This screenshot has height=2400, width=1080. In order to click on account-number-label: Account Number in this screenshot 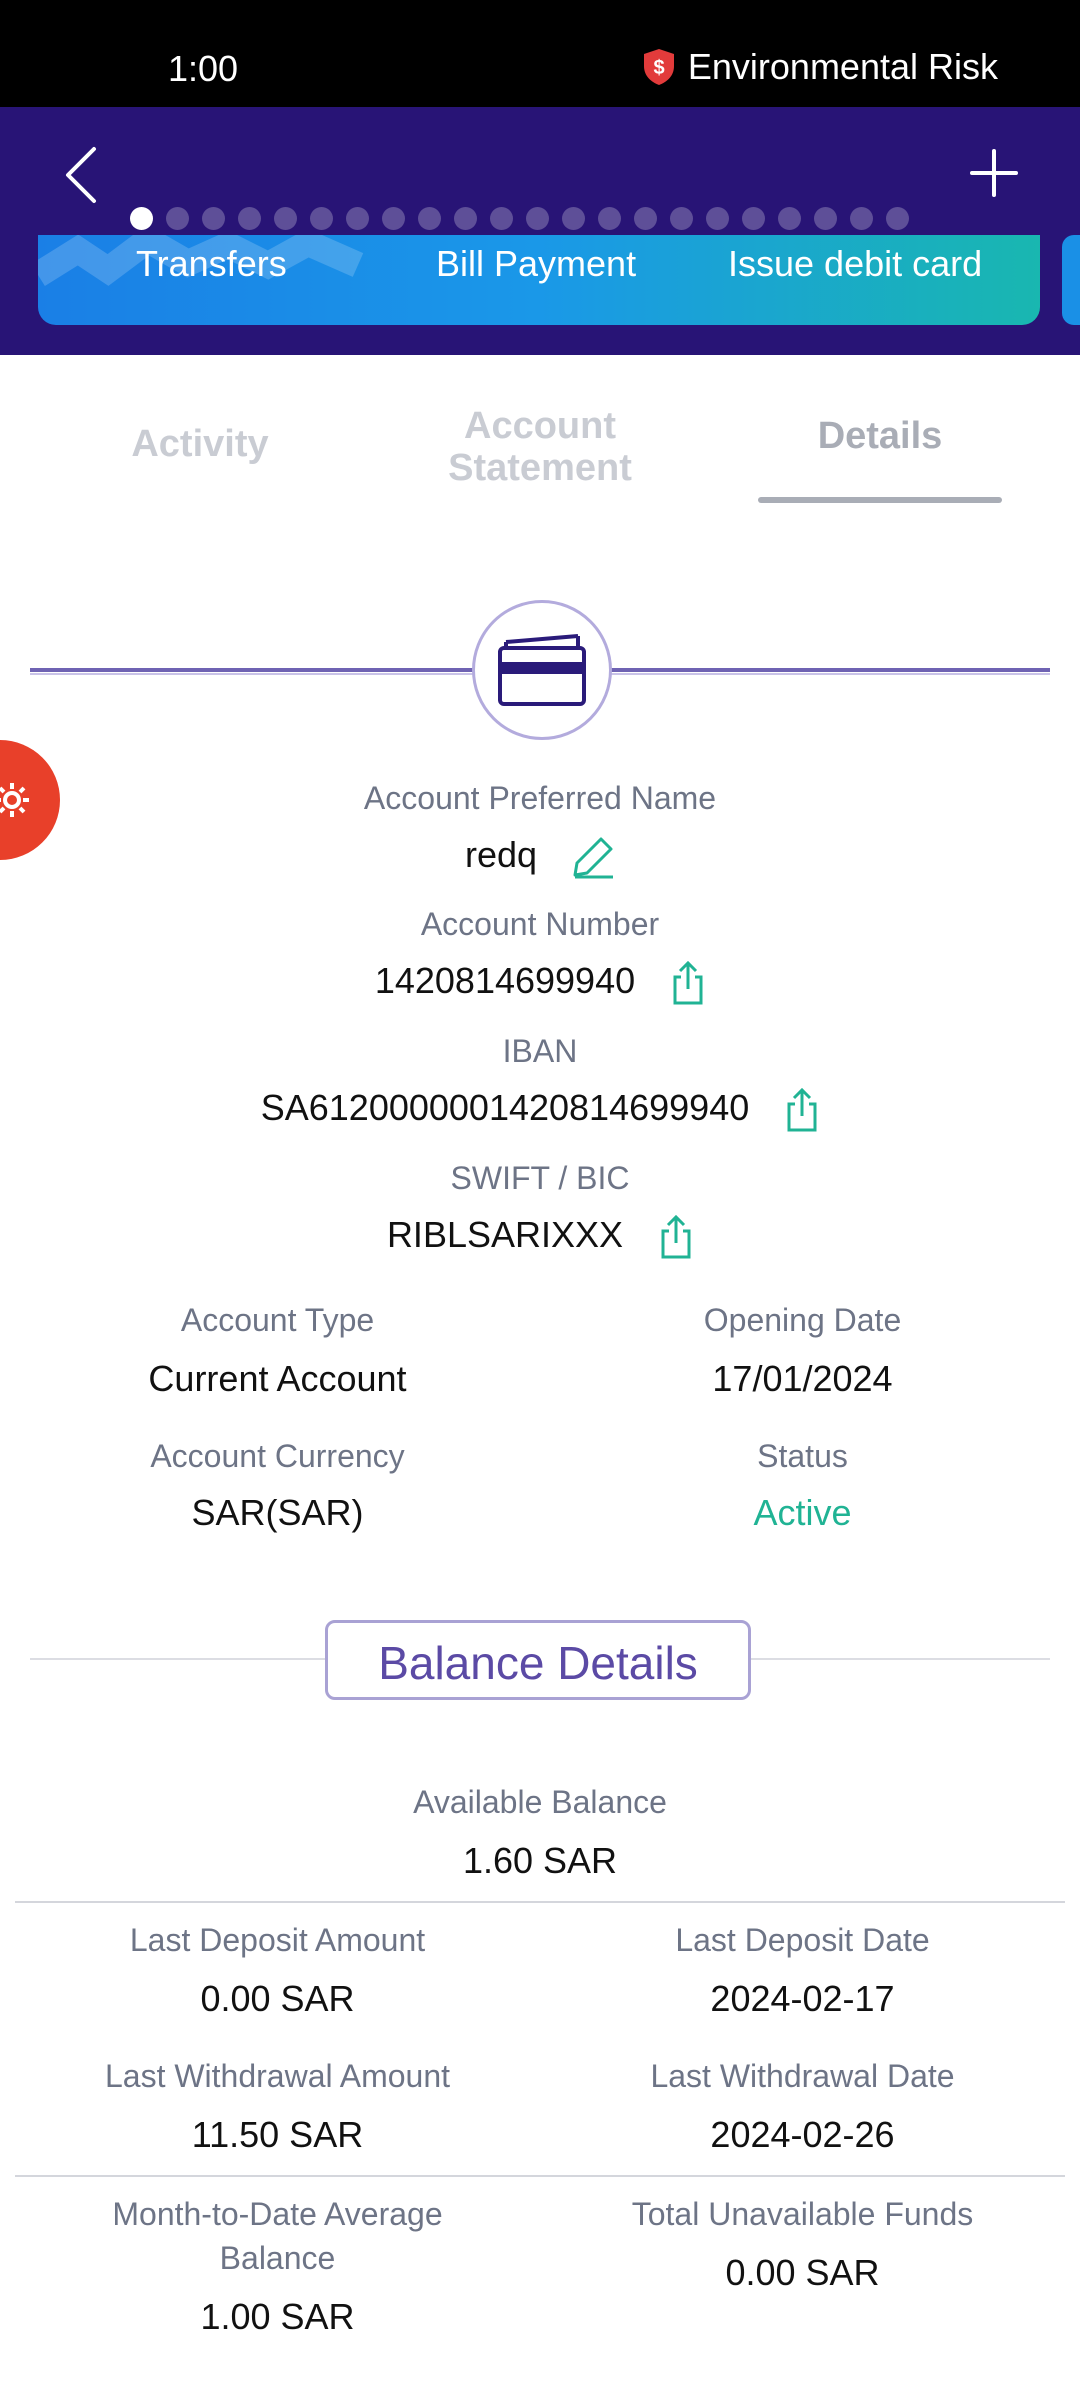, I will do `click(540, 924)`.